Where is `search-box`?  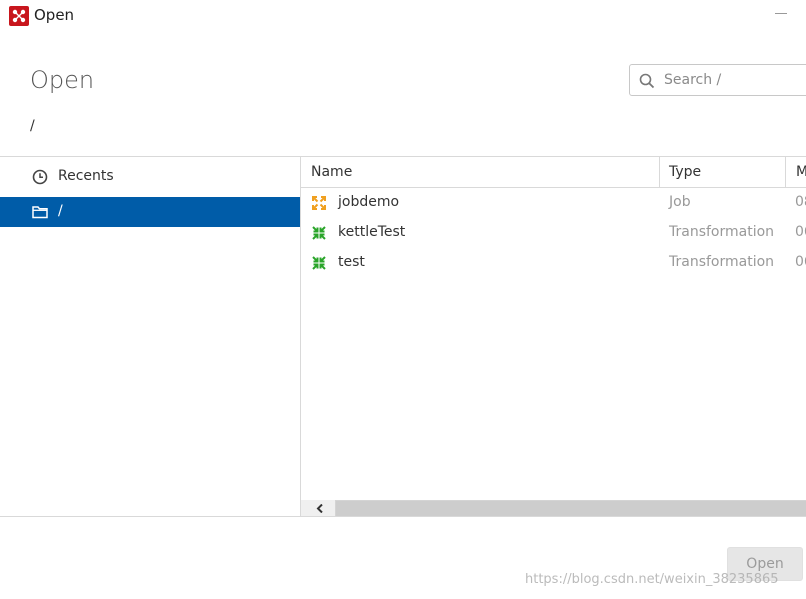
search-box is located at coordinates (717, 80).